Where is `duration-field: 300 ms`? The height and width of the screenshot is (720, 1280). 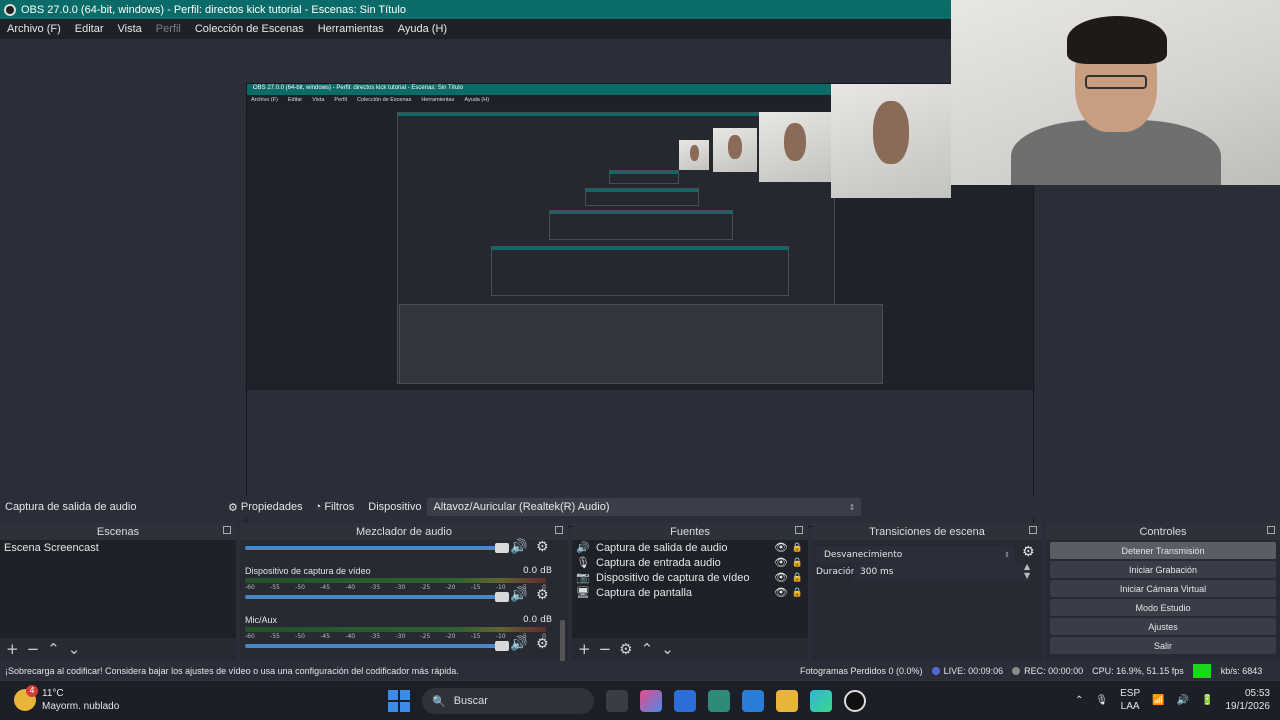 duration-field: 300 ms is located at coordinates (942, 572).